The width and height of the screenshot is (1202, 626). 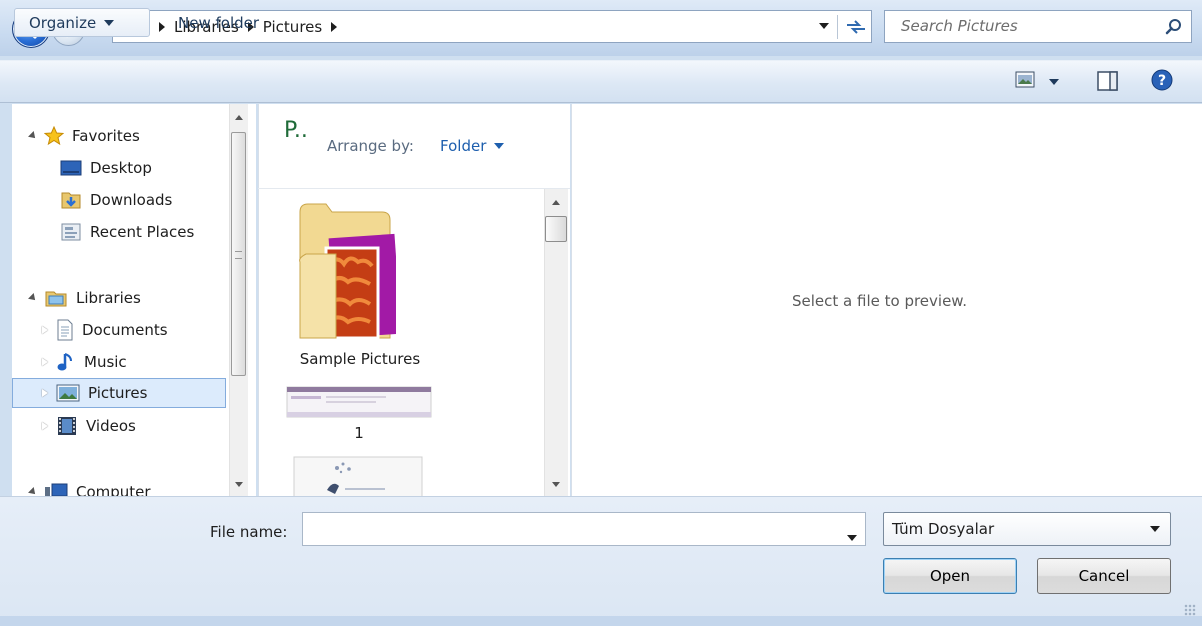 I want to click on list-item: Sample Pictures, so click(x=361, y=288).